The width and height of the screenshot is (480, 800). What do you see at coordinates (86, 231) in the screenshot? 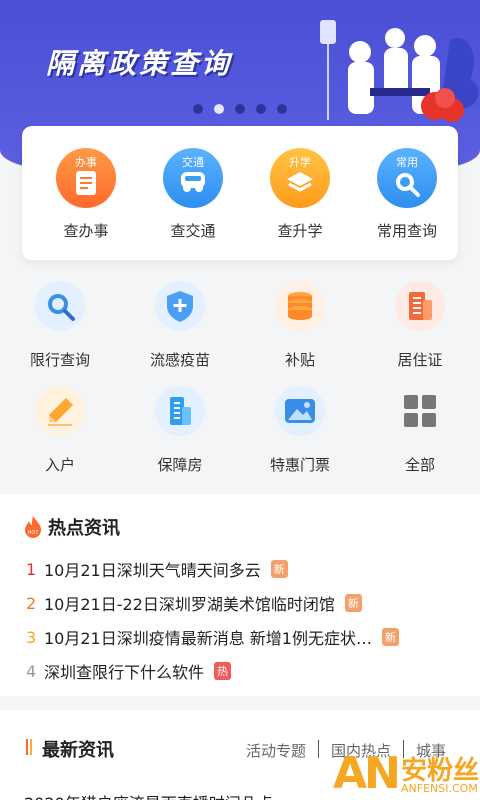
I see `card-label: 查办事` at bounding box center [86, 231].